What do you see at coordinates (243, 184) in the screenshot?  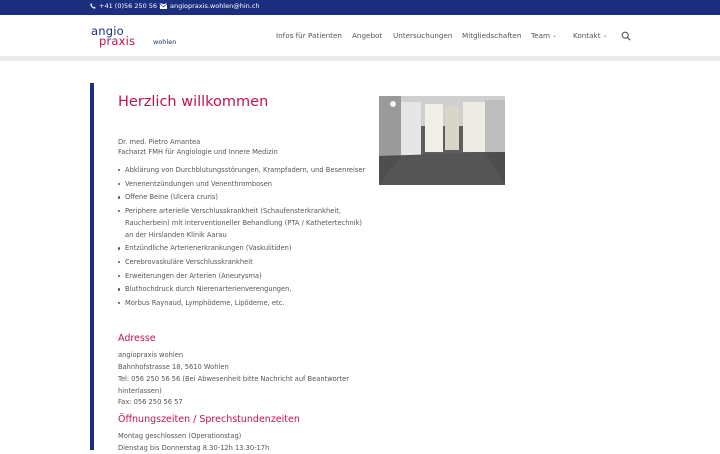 I see `list-item: Venenentzündungen und Venenthrombosen` at bounding box center [243, 184].